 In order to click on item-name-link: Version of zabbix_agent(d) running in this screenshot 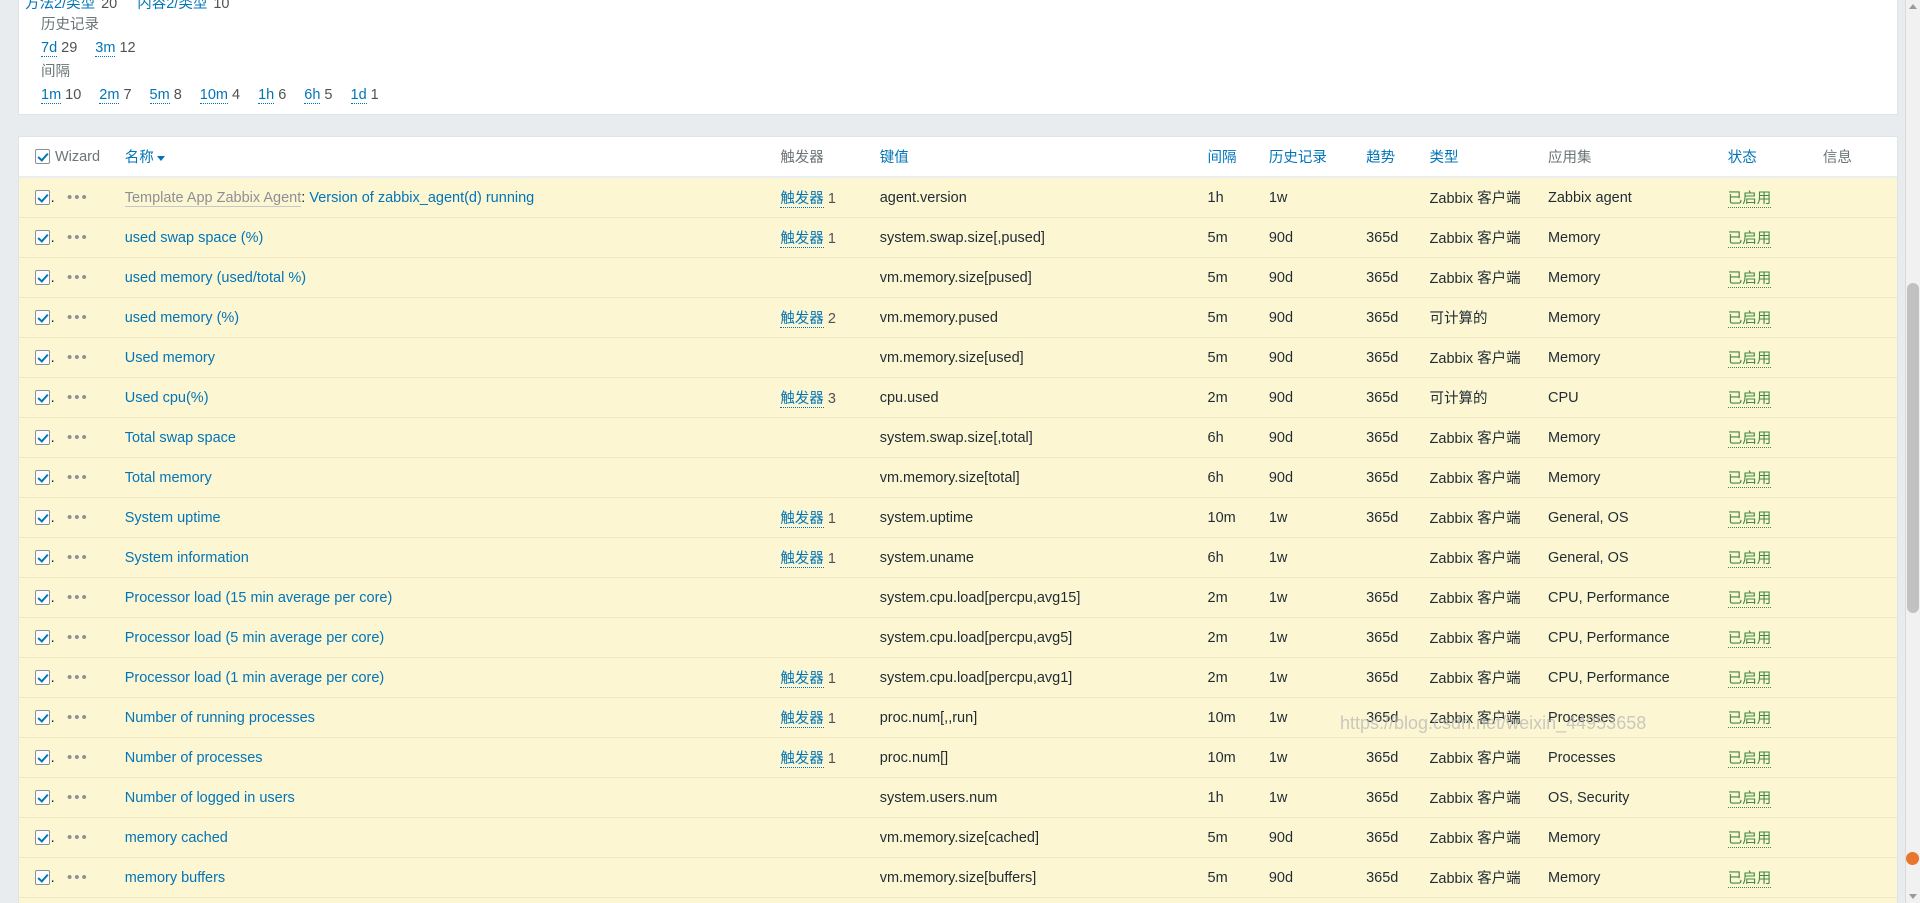, I will do `click(421, 198)`.